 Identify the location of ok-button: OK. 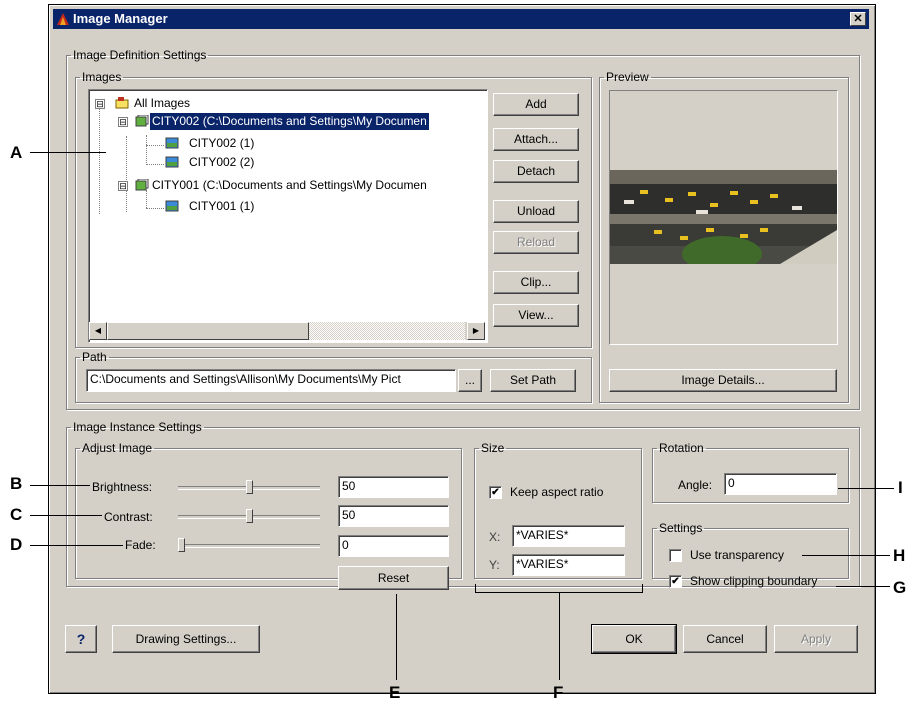
(634, 639).